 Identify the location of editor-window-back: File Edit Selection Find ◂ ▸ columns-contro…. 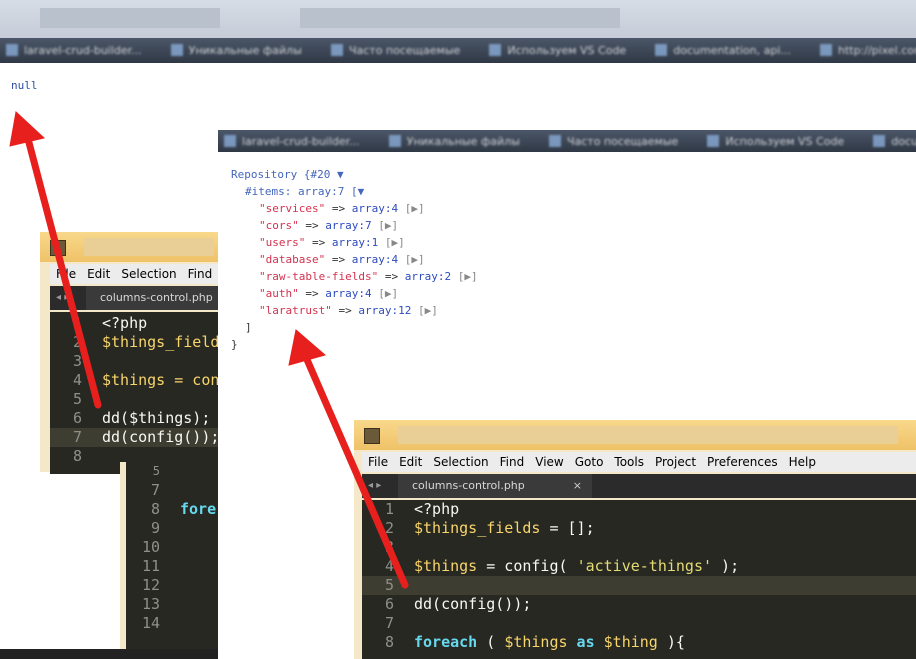
(142, 353).